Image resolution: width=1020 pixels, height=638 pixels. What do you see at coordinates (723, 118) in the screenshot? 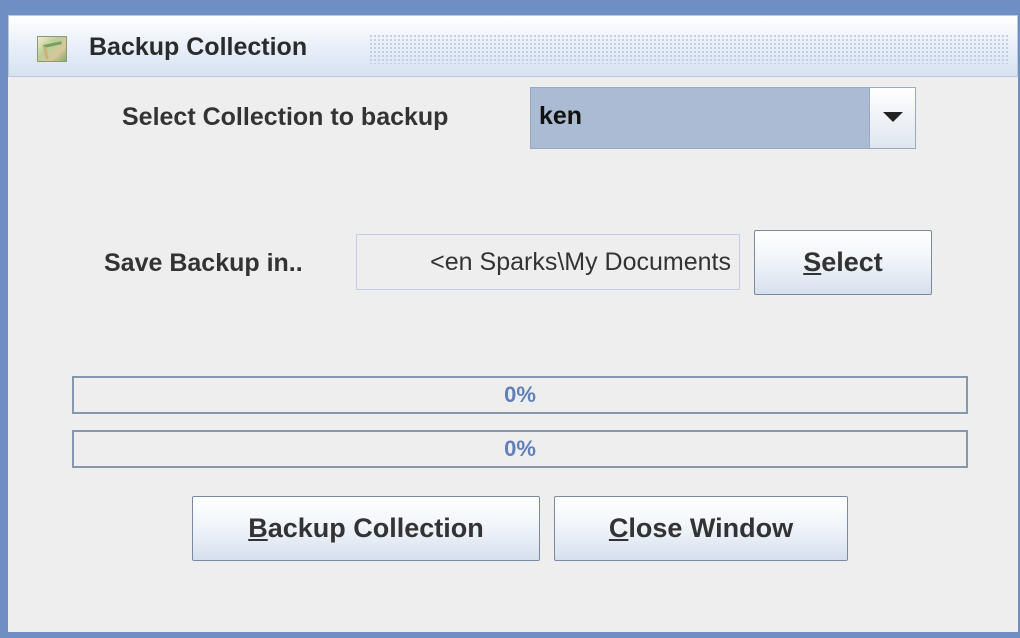
I see `collection-select: ken` at bounding box center [723, 118].